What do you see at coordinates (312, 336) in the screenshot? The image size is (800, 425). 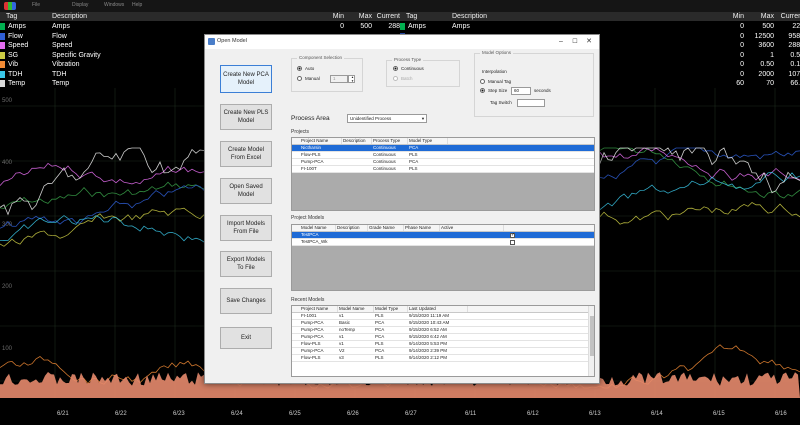 I see `recent-cell: Pump-PCA` at bounding box center [312, 336].